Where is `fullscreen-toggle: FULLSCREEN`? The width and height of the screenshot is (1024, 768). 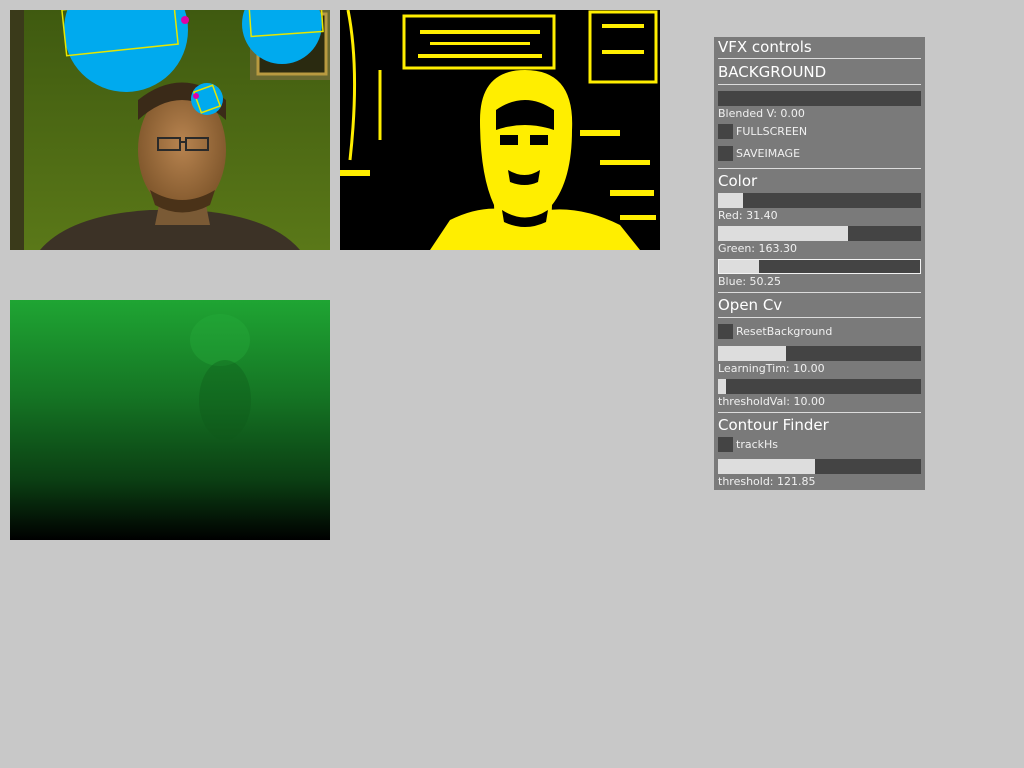
fullscreen-toggle: FULLSCREEN is located at coordinates (819, 131).